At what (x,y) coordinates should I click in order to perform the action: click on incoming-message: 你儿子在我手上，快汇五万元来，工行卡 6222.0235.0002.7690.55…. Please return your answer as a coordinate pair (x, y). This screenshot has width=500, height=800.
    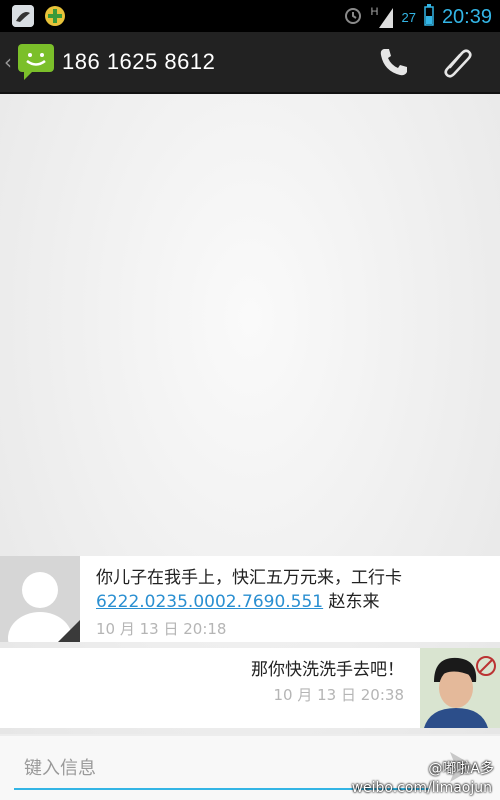
    Looking at the image, I should click on (250, 599).